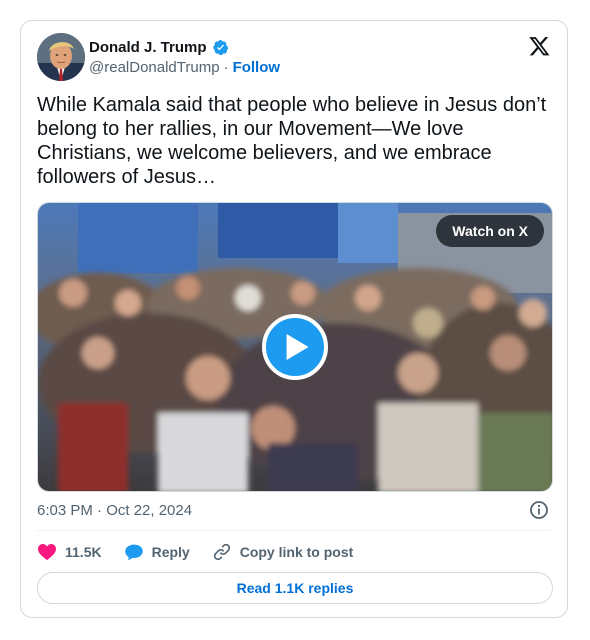 The width and height of the screenshot is (590, 640). What do you see at coordinates (114, 510) in the screenshot?
I see `tweet-timestamp: 6:03 PM · Oct 22, 2024` at bounding box center [114, 510].